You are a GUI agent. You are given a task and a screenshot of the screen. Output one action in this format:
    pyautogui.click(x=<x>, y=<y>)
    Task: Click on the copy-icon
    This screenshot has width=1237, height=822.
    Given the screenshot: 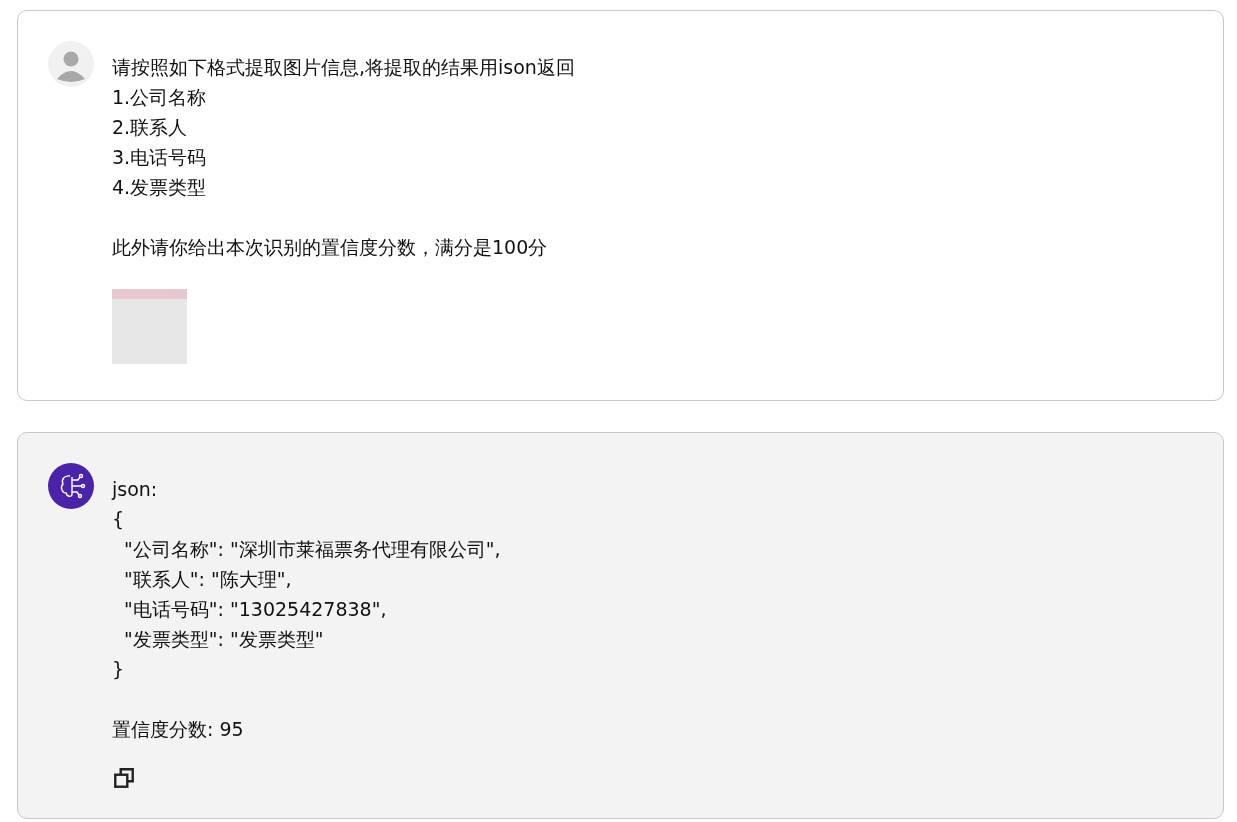 What is the action you would take?
    pyautogui.click(x=124, y=778)
    